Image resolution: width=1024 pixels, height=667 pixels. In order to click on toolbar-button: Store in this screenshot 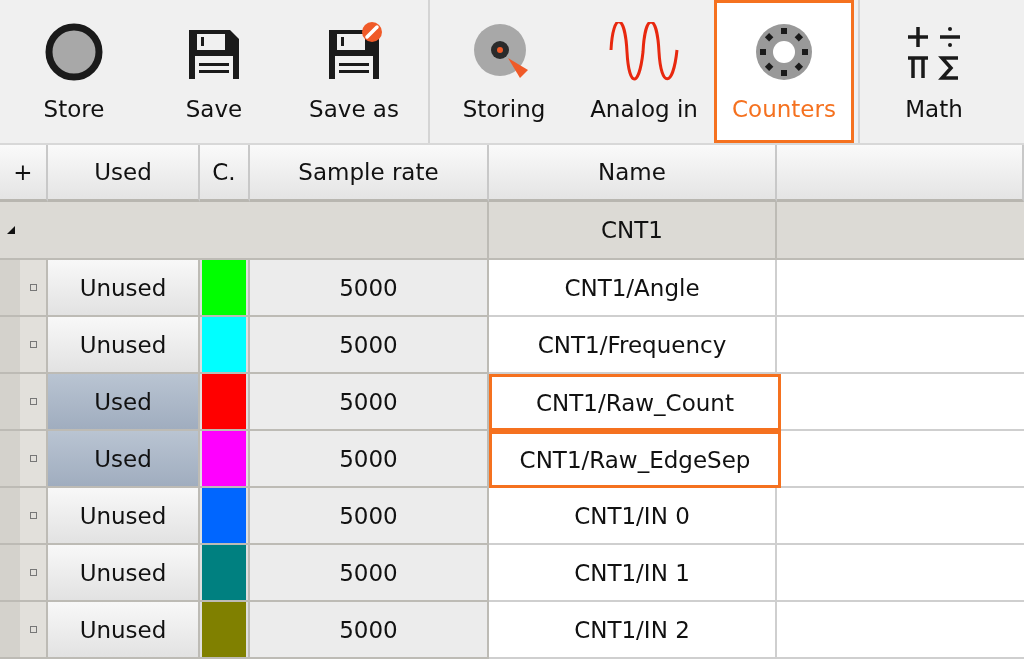, I will do `click(74, 71)`.